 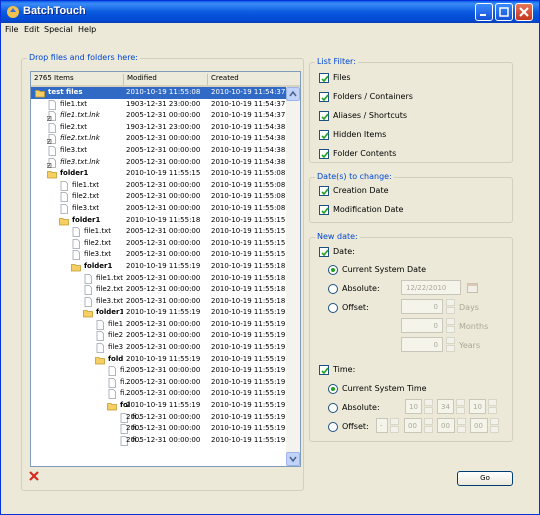 What do you see at coordinates (54, 78) in the screenshot?
I see `header-items: 2765 Items` at bounding box center [54, 78].